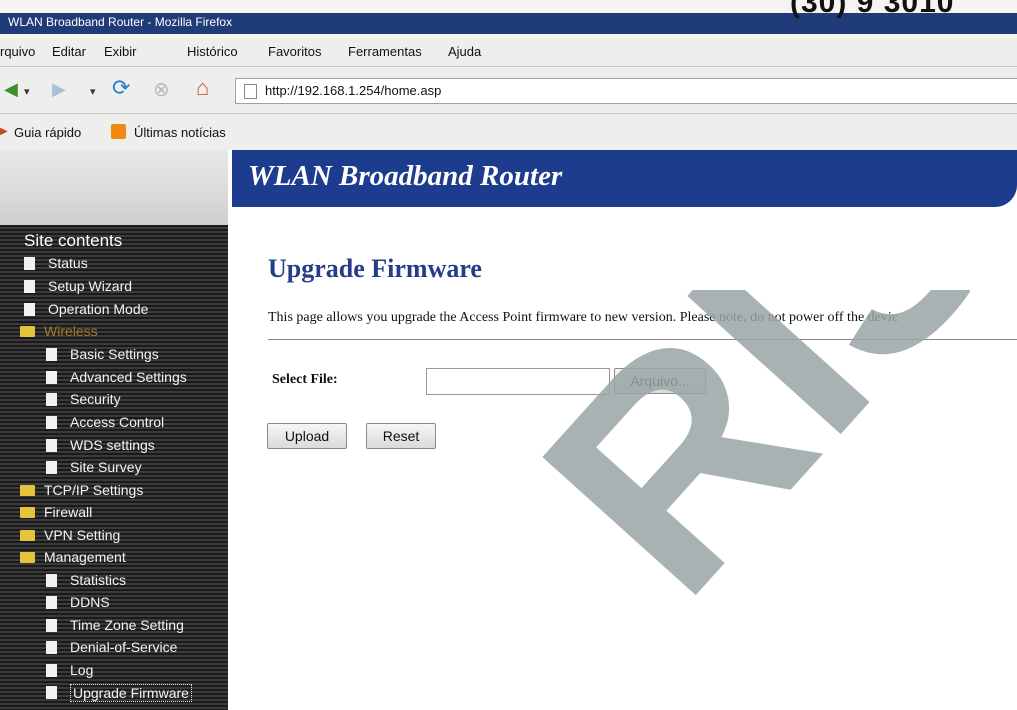  What do you see at coordinates (69, 51) in the screenshot?
I see `menu-editar: Editar` at bounding box center [69, 51].